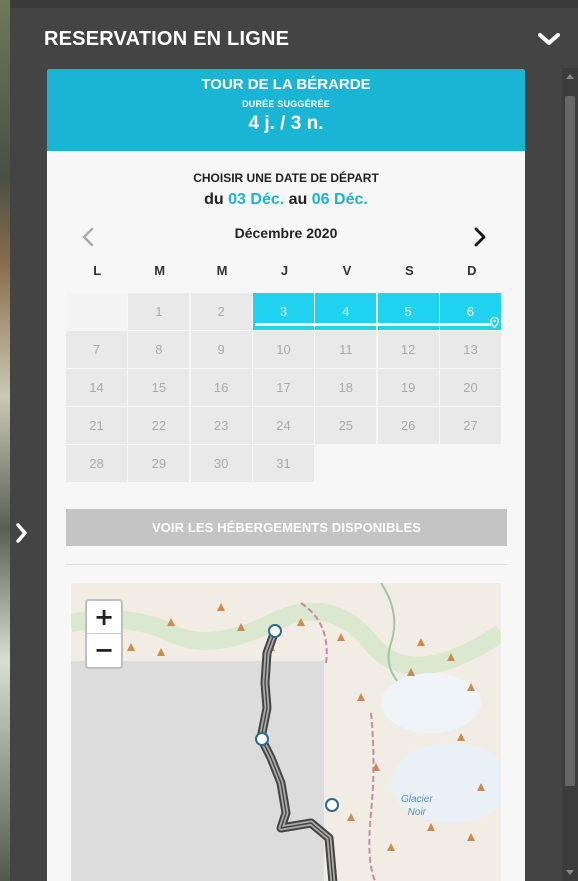  I want to click on view-accommodations-button: VOIR LES HÉBERGEMENTS DISPONIBLES, so click(286, 527).